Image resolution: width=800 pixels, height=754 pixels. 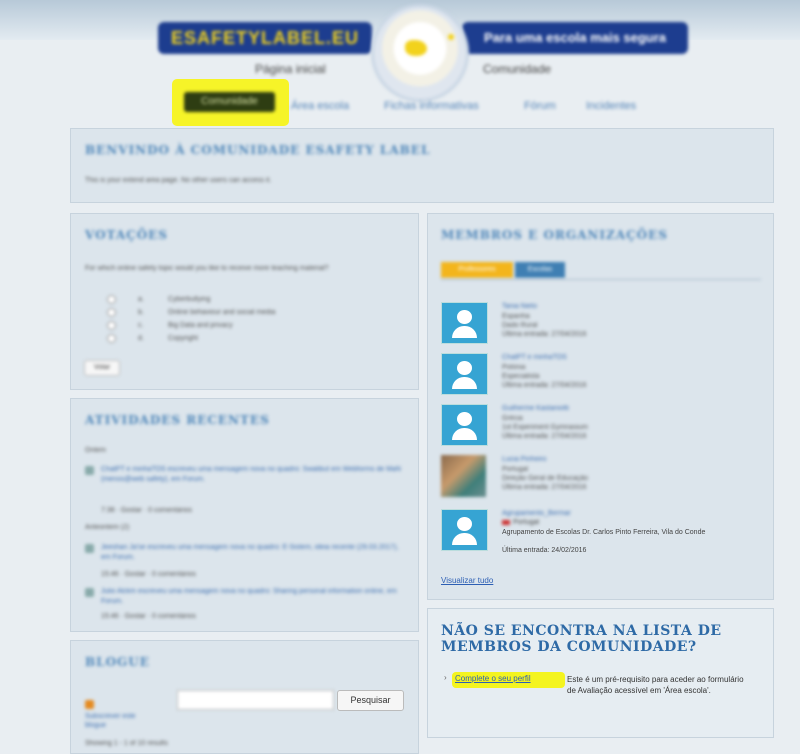 I want to click on subnav-home: Página inicial, so click(x=290, y=69).